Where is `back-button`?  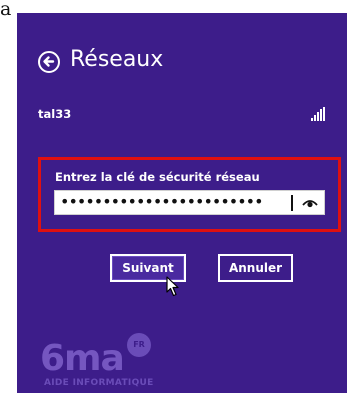 back-button is located at coordinates (49, 62).